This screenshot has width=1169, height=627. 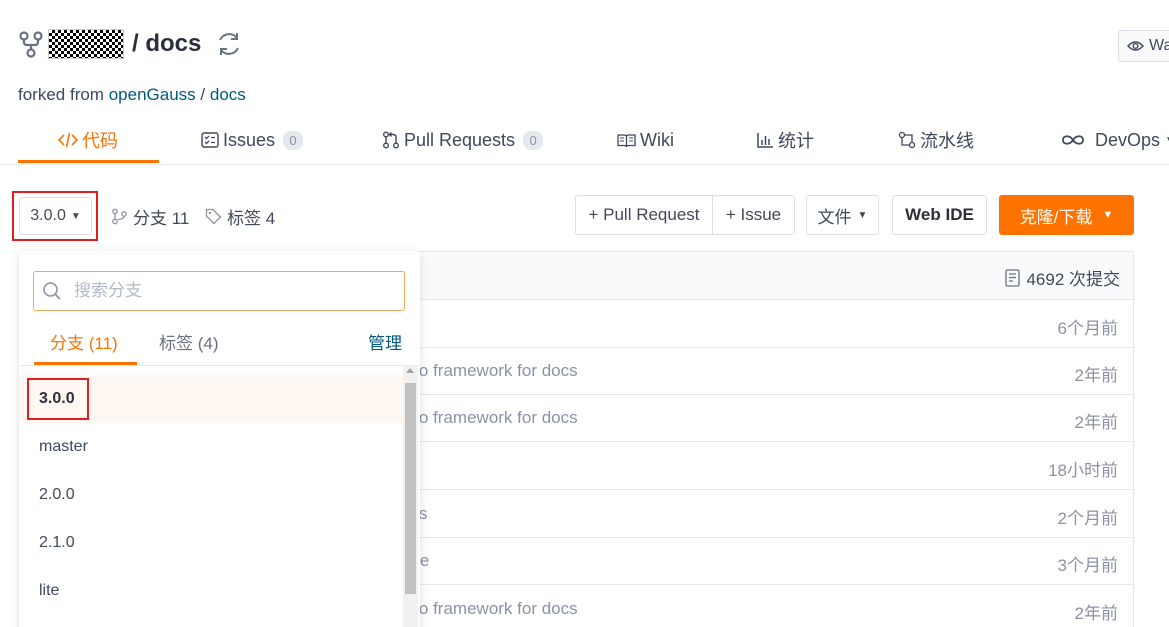 I want to click on dropdown-tab-tags: 标签 (4), so click(x=189, y=341).